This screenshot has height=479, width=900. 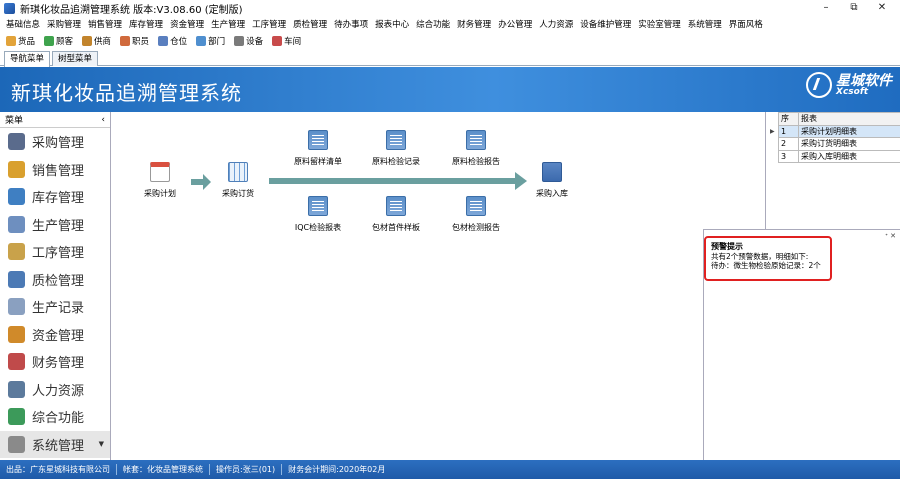 I want to click on coins-icon, so click(x=16, y=334).